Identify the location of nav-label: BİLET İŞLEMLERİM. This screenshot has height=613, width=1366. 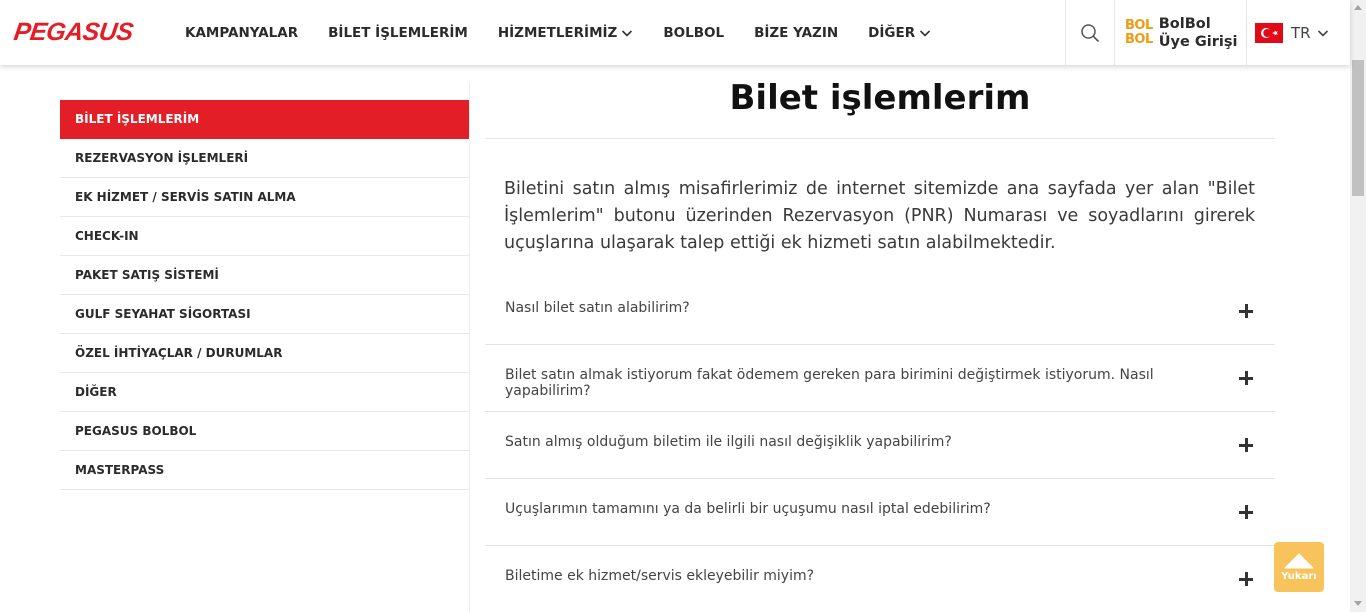
(398, 32).